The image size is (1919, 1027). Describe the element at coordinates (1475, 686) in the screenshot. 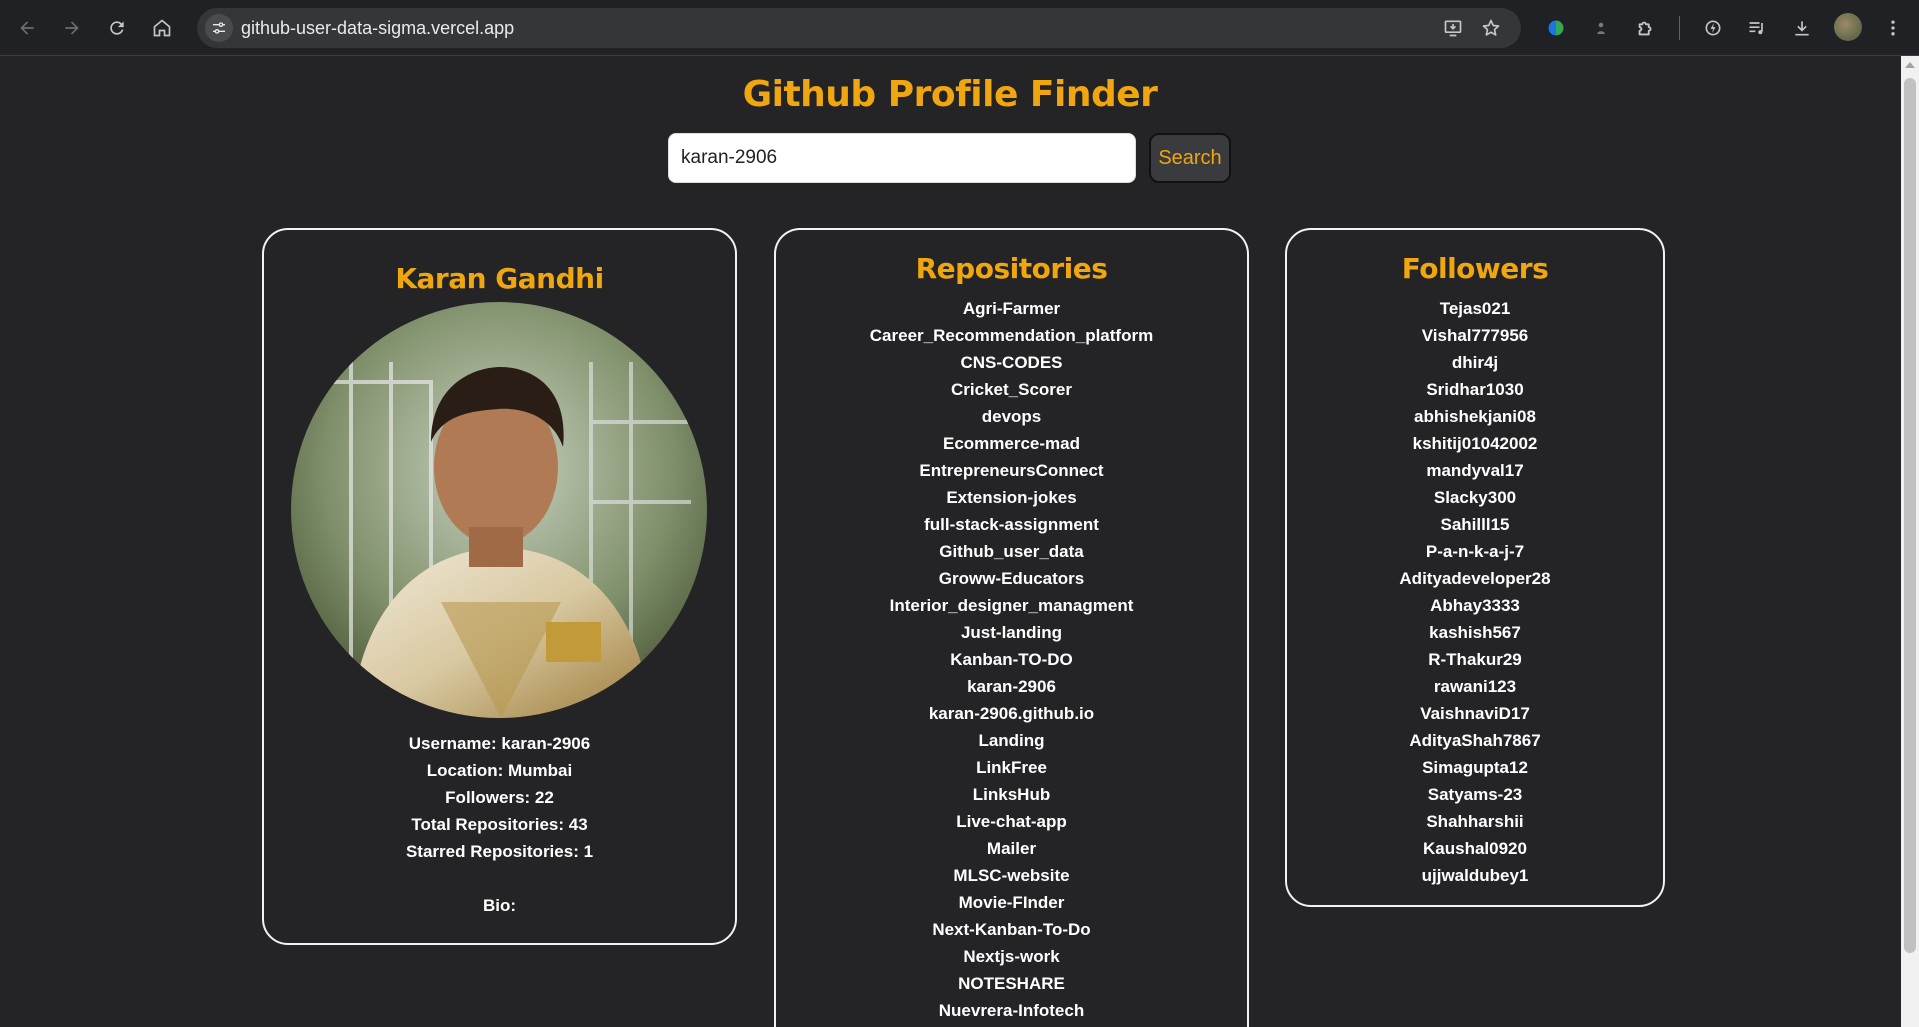

I see `follower-item: rawani123` at that location.